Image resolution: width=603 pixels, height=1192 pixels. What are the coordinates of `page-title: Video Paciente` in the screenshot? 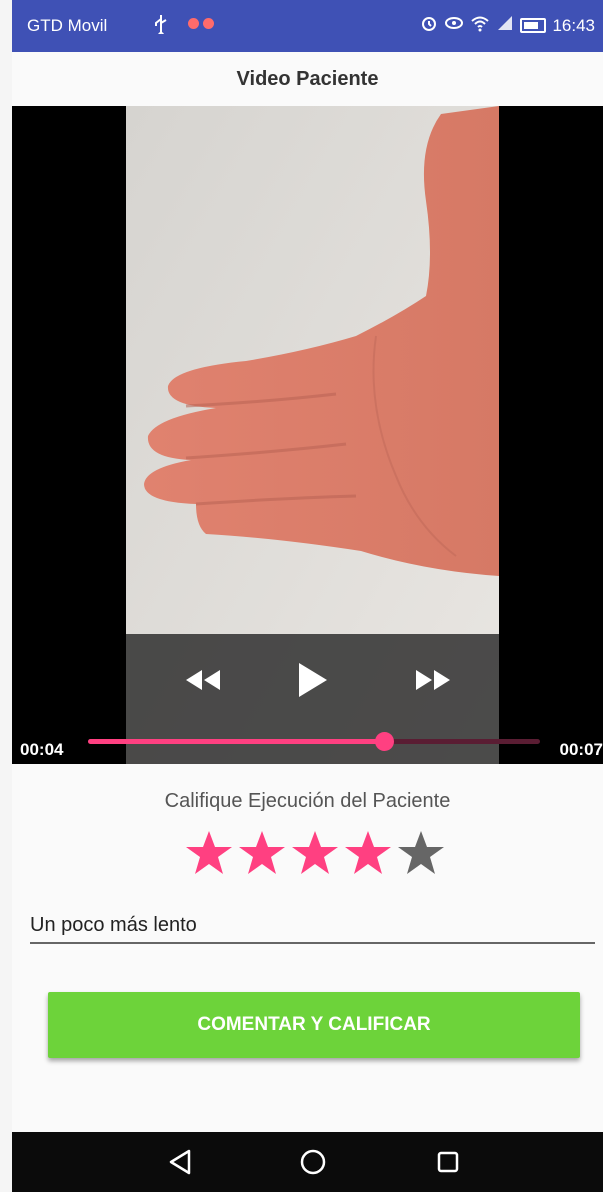 It's located at (307, 79).